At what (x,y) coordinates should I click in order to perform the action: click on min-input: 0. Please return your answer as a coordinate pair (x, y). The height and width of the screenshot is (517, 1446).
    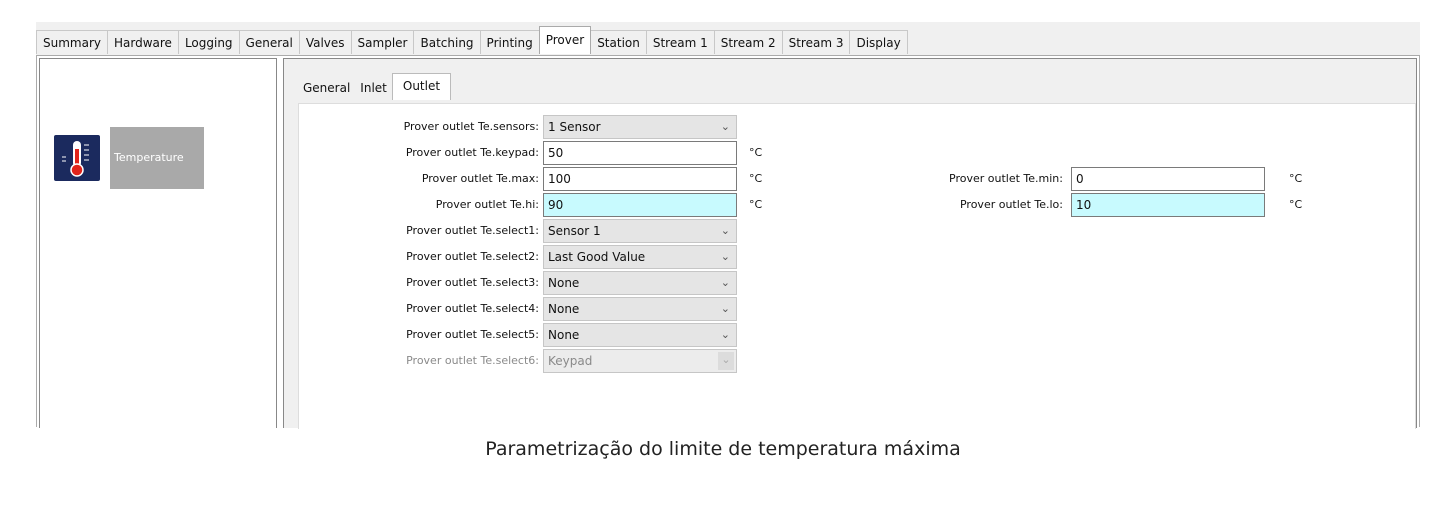
    Looking at the image, I should click on (1168, 179).